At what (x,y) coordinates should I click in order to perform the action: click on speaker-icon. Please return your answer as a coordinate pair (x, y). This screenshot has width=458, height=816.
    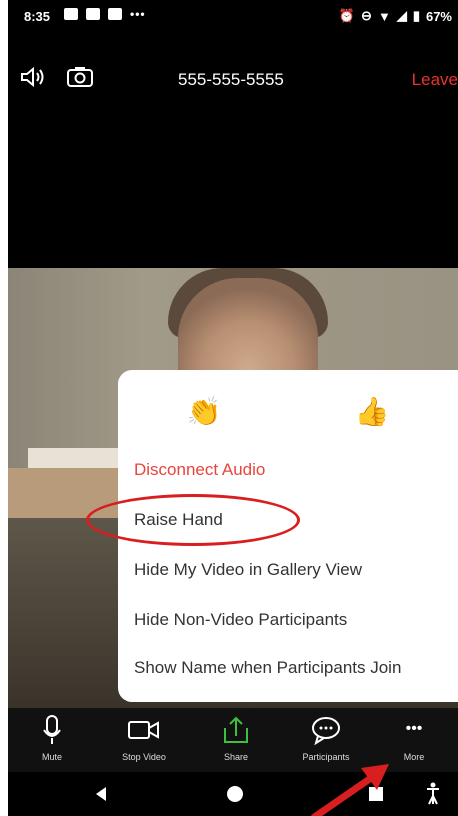
    Looking at the image, I should click on (33, 79).